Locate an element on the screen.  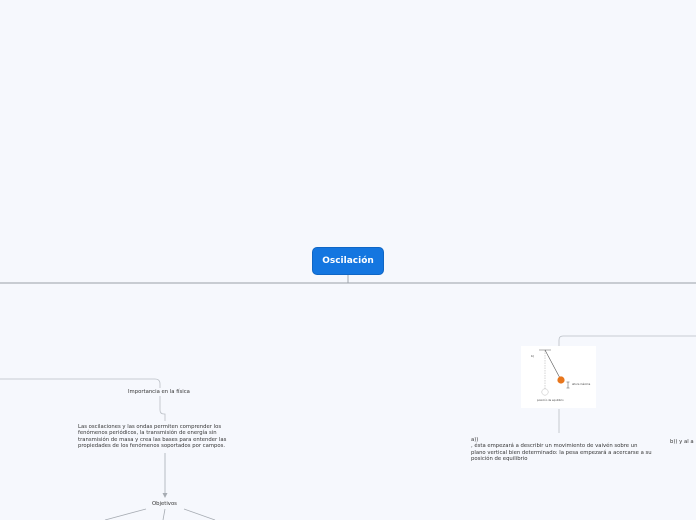
arrowhead is located at coordinates (165, 495).